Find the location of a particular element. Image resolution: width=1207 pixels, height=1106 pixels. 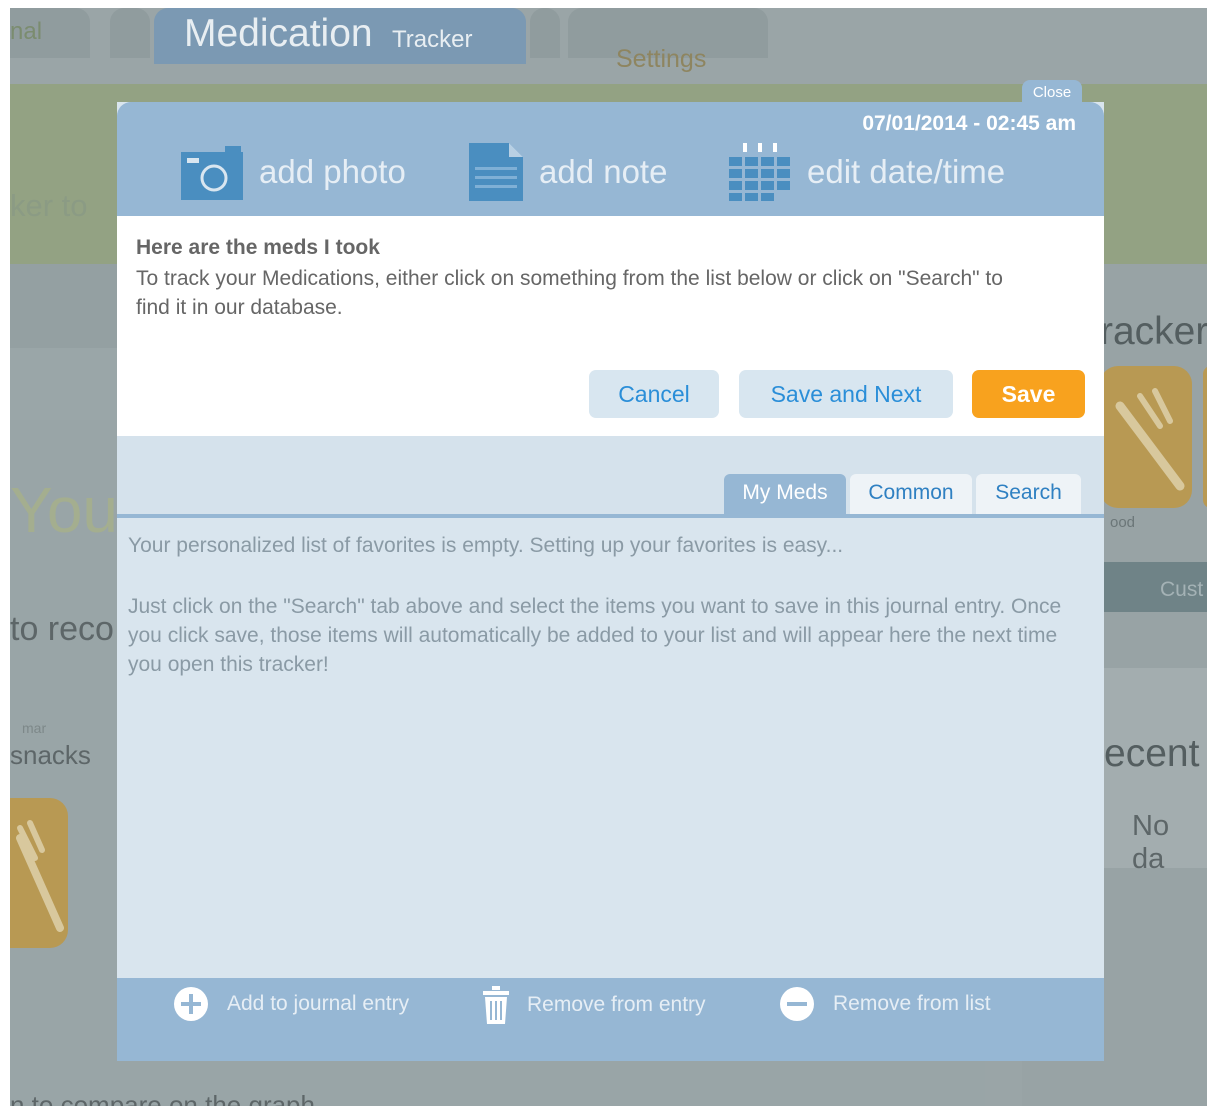

note-icon is located at coordinates (496, 172).